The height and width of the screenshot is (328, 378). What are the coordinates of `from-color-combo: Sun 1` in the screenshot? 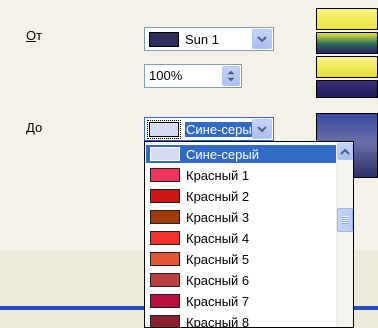 It's located at (209, 39).